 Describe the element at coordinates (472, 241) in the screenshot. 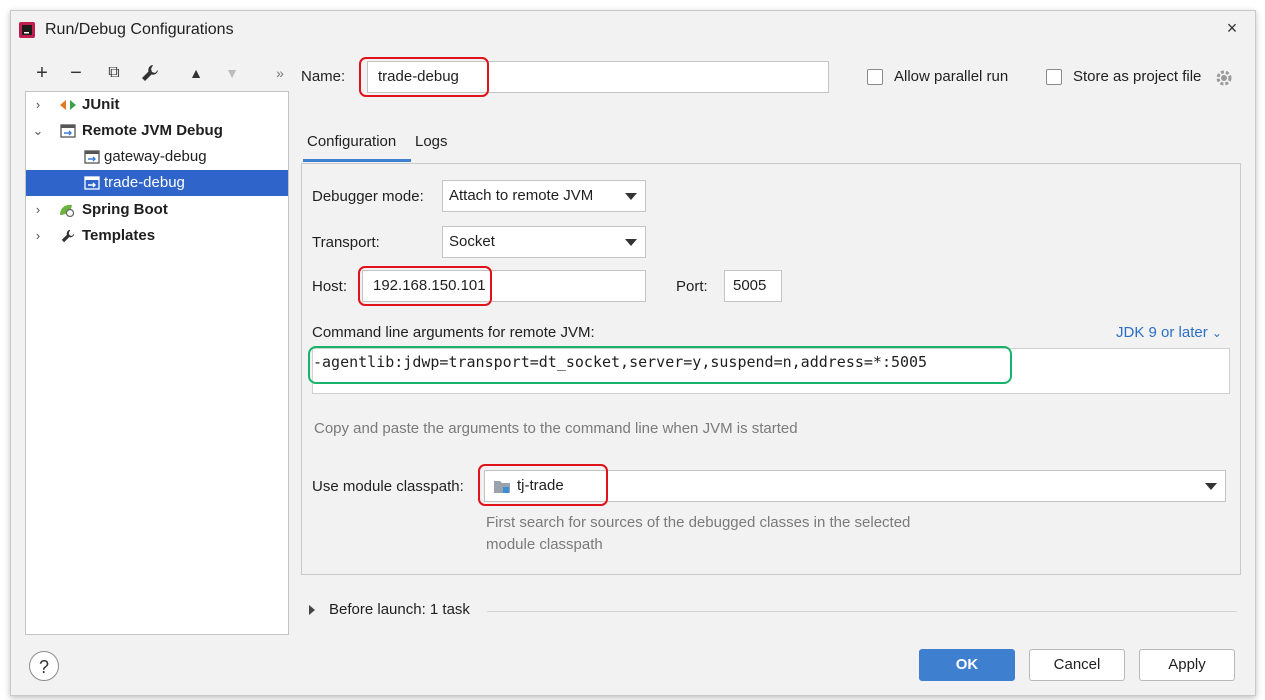

I see `transport-value: Socket` at that location.